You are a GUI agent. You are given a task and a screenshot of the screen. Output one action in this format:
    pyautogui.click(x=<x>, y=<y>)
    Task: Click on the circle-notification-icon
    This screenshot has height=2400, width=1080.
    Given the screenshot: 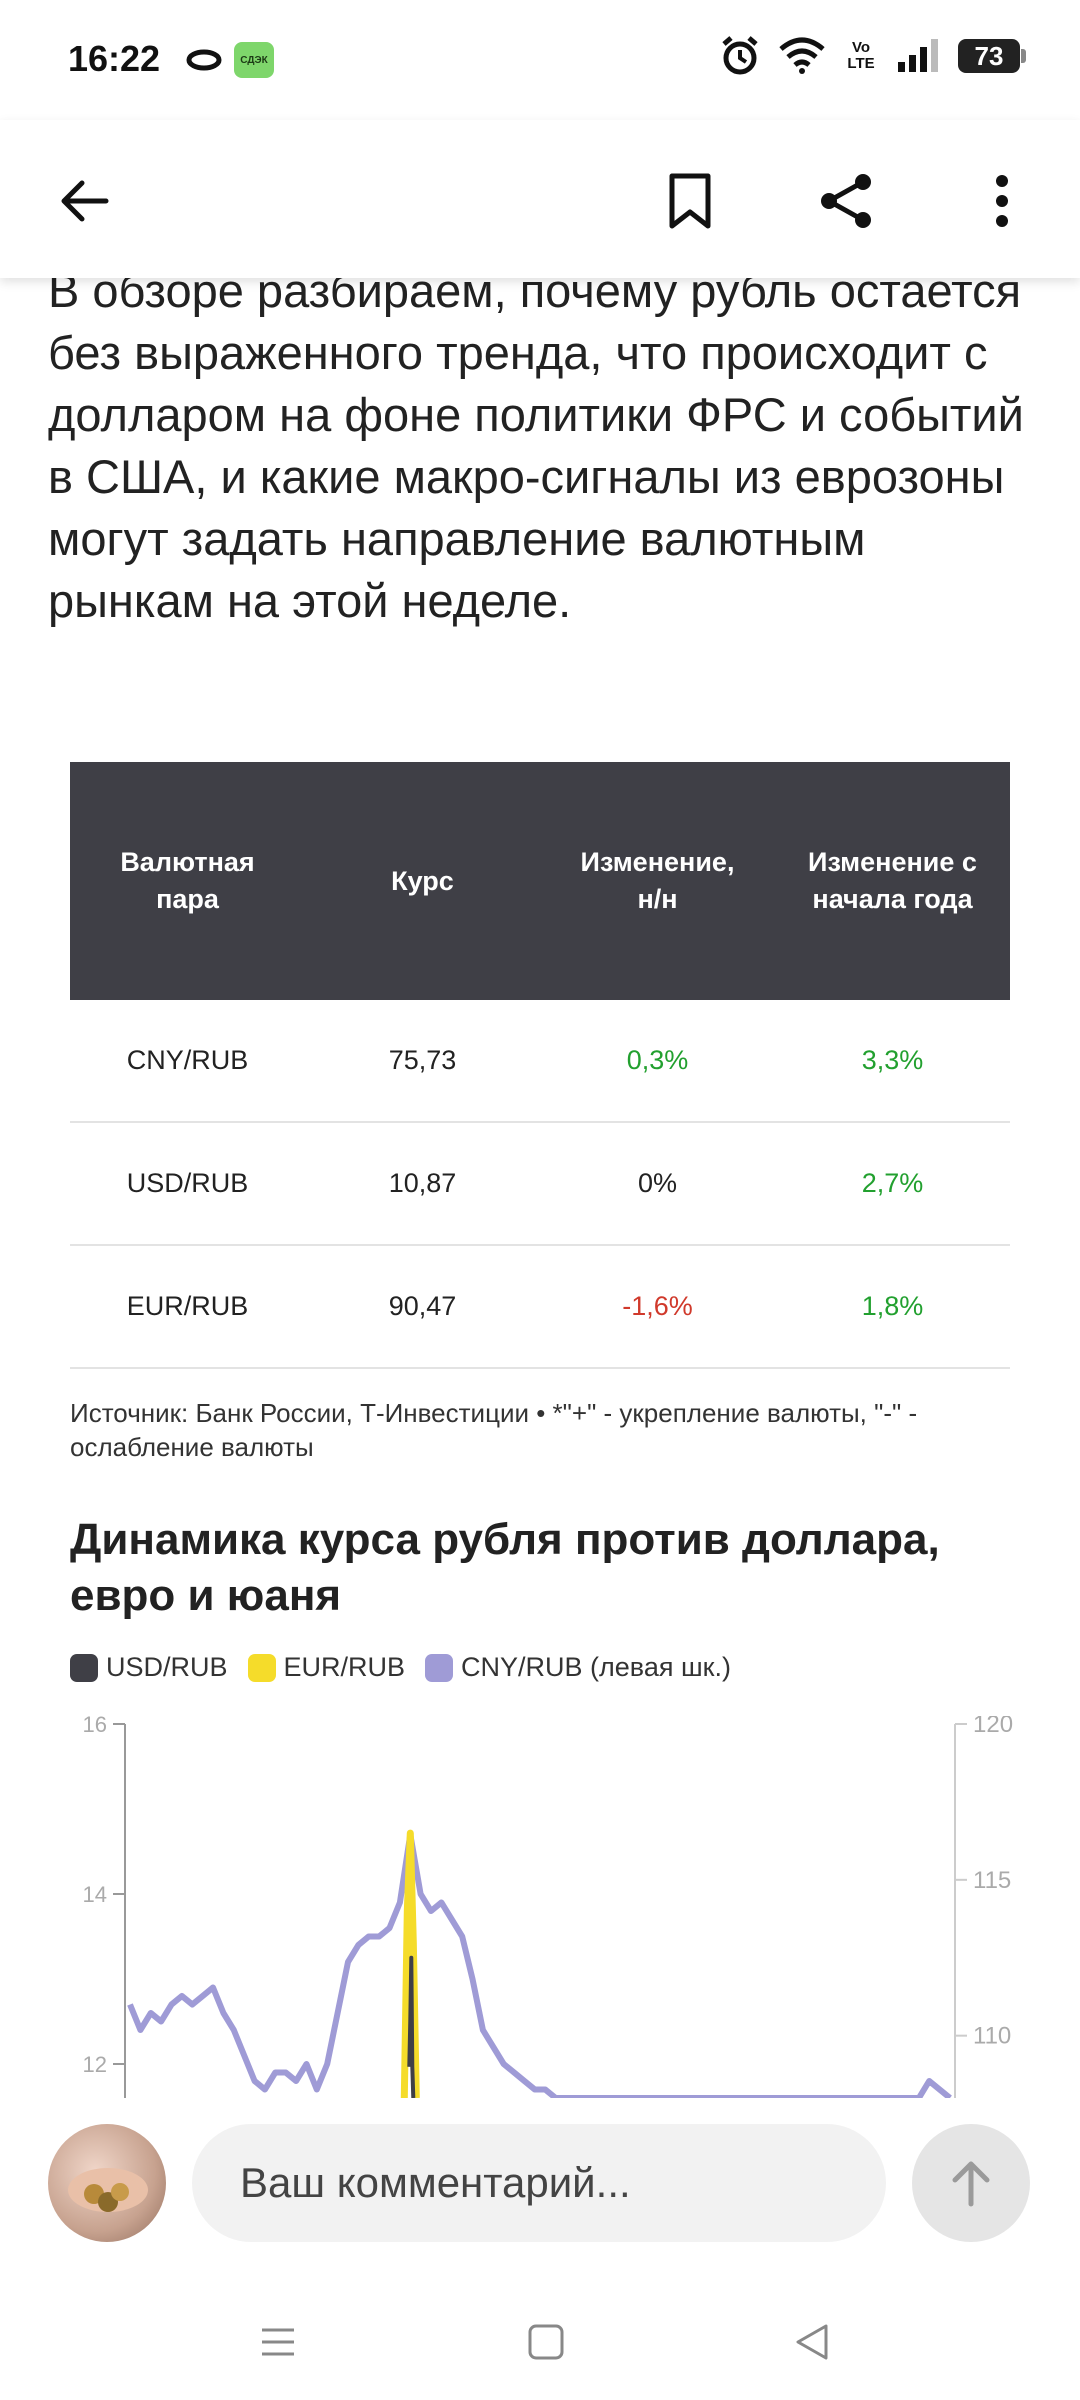 What is the action you would take?
    pyautogui.click(x=204, y=60)
    